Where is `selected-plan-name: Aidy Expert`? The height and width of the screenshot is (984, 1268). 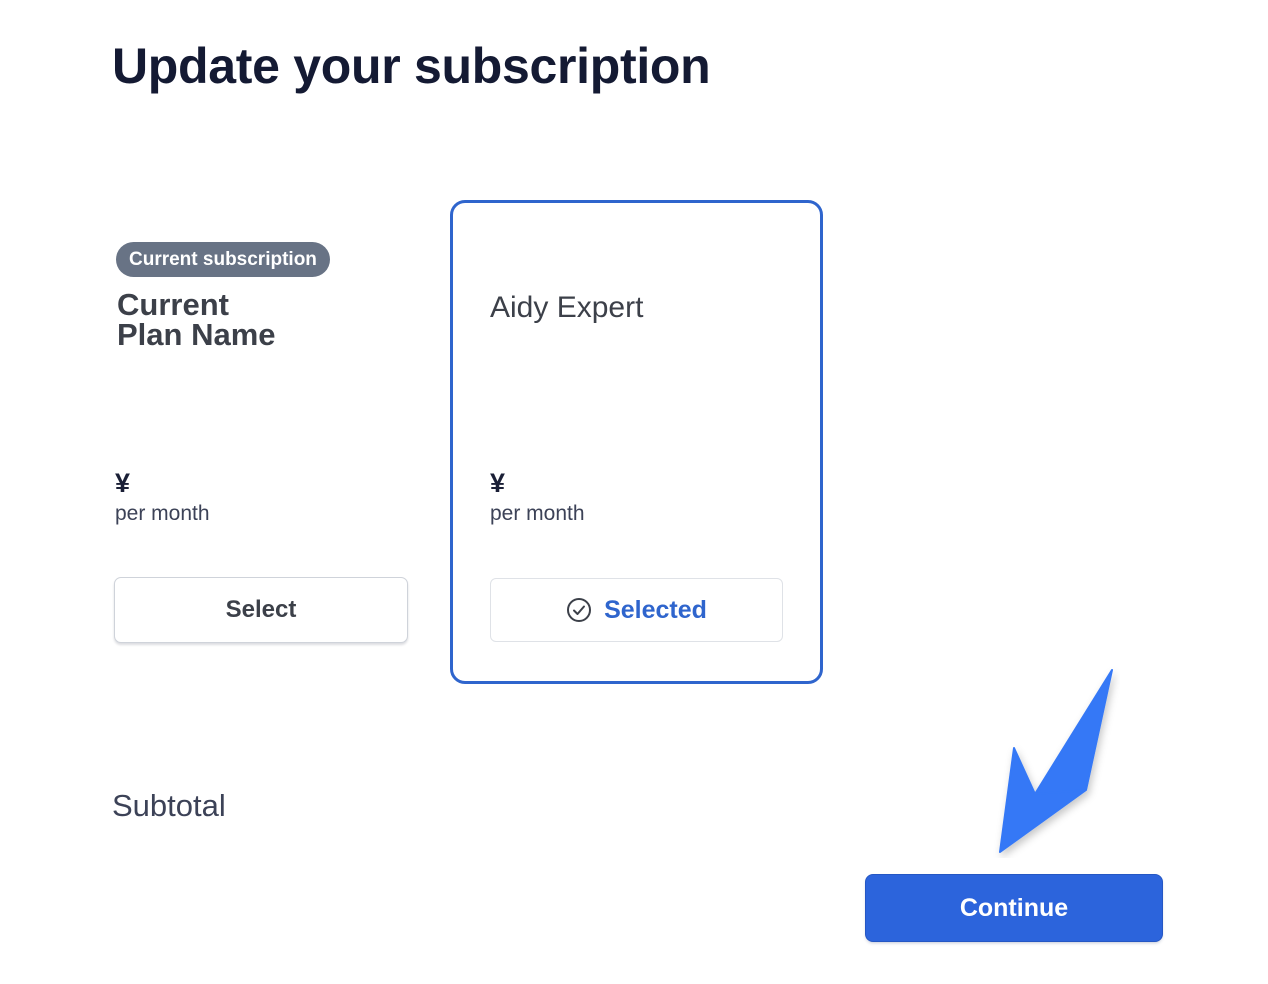
selected-plan-name: Aidy Expert is located at coordinates (567, 307).